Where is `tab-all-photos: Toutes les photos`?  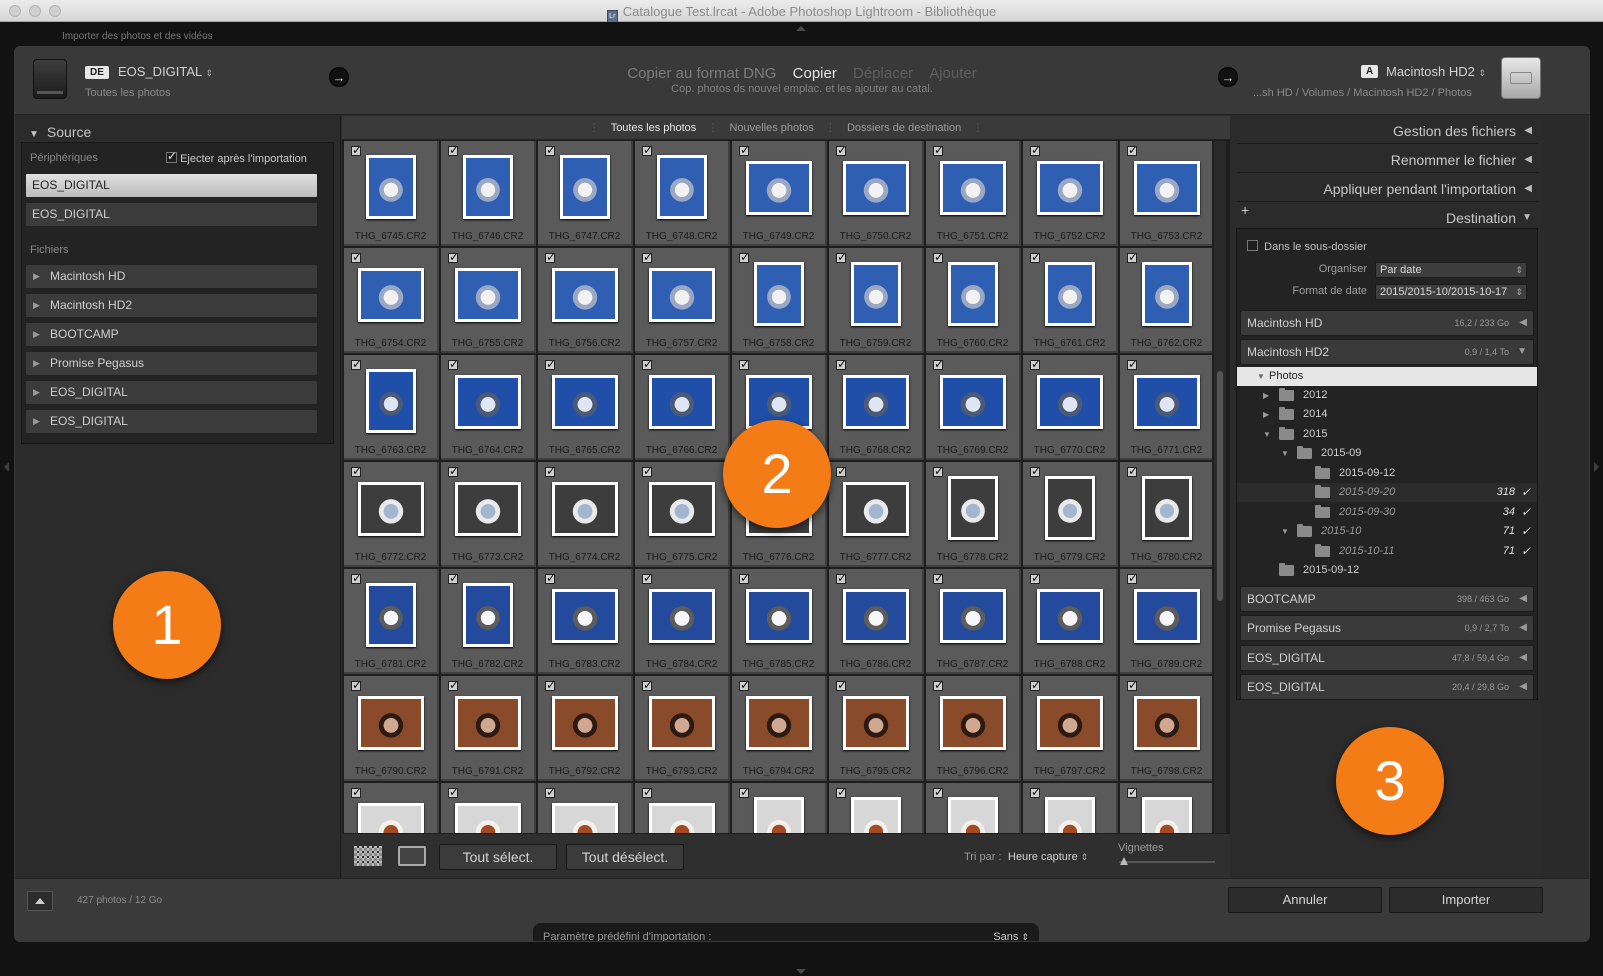
tab-all-photos: Toutes les photos is located at coordinates (654, 128).